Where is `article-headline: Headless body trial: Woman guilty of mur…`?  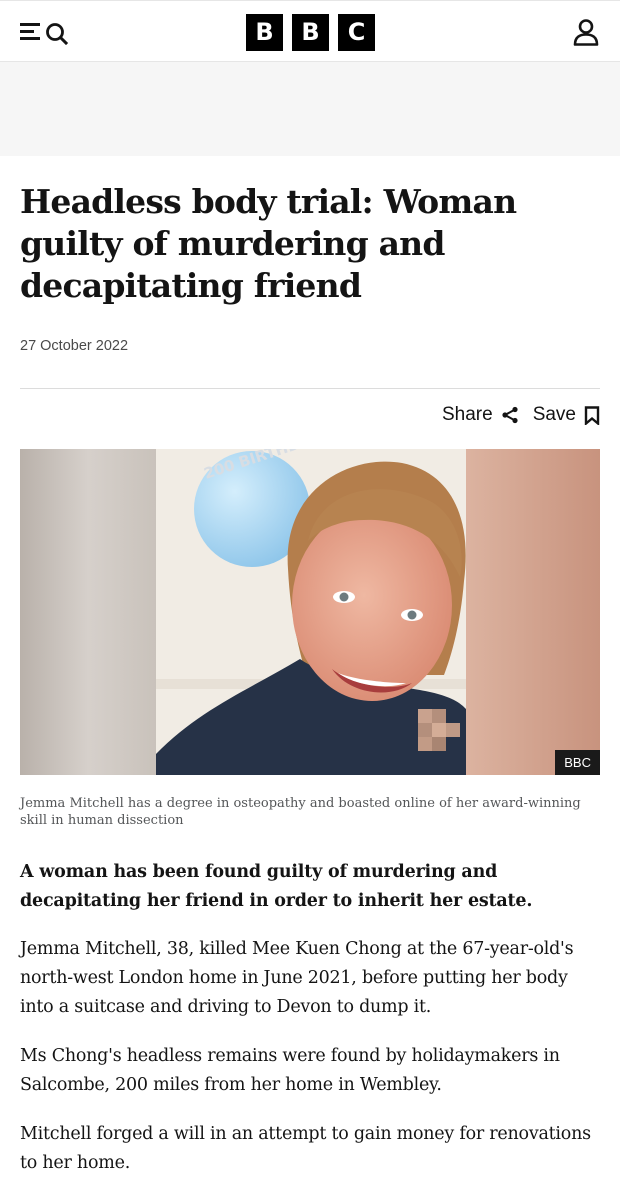
article-headline: Headless body trial: Woman guilty of mur… is located at coordinates (268, 243).